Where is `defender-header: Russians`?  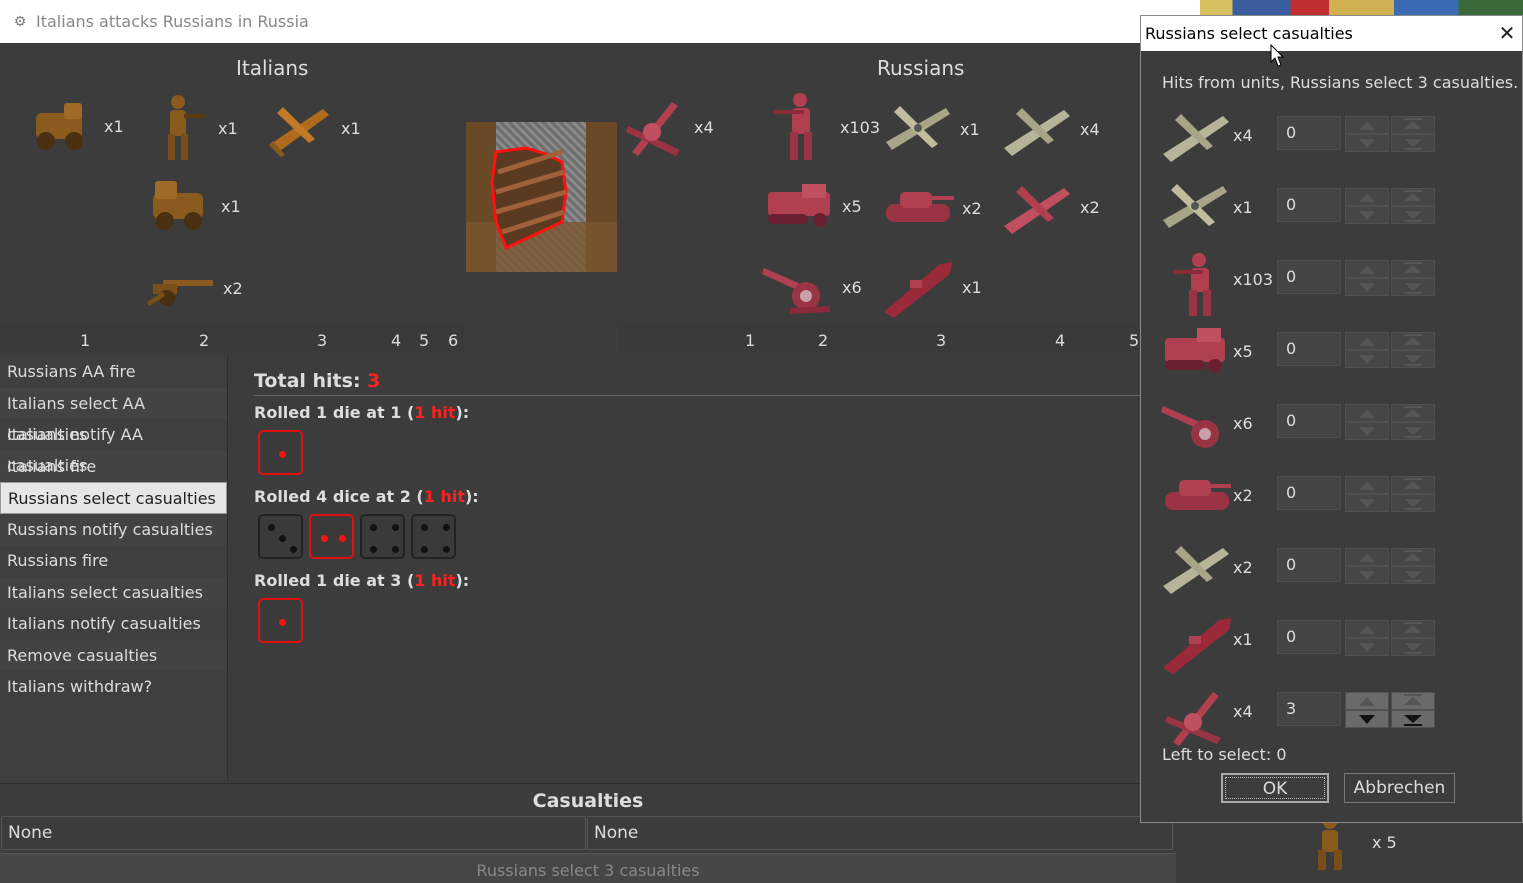
defender-header: Russians is located at coordinates (921, 68).